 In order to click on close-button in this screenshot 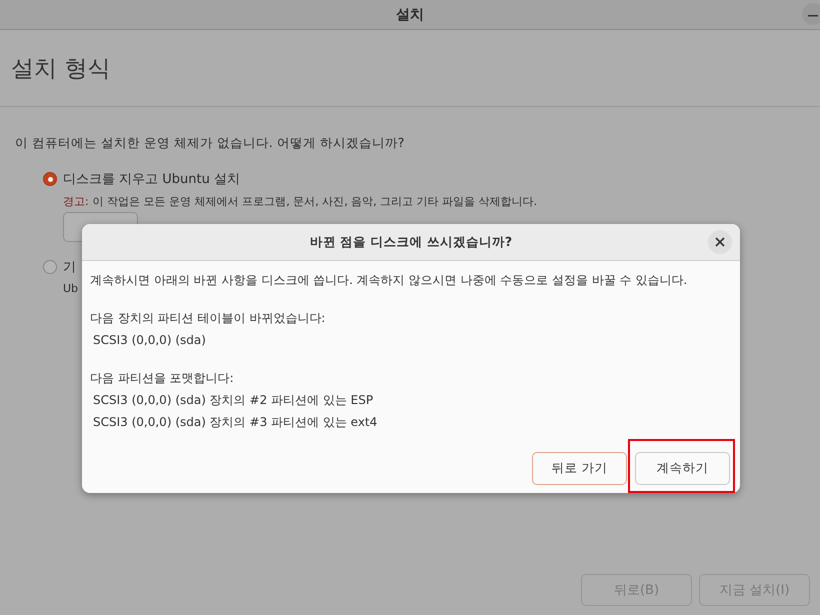, I will do `click(720, 242)`.